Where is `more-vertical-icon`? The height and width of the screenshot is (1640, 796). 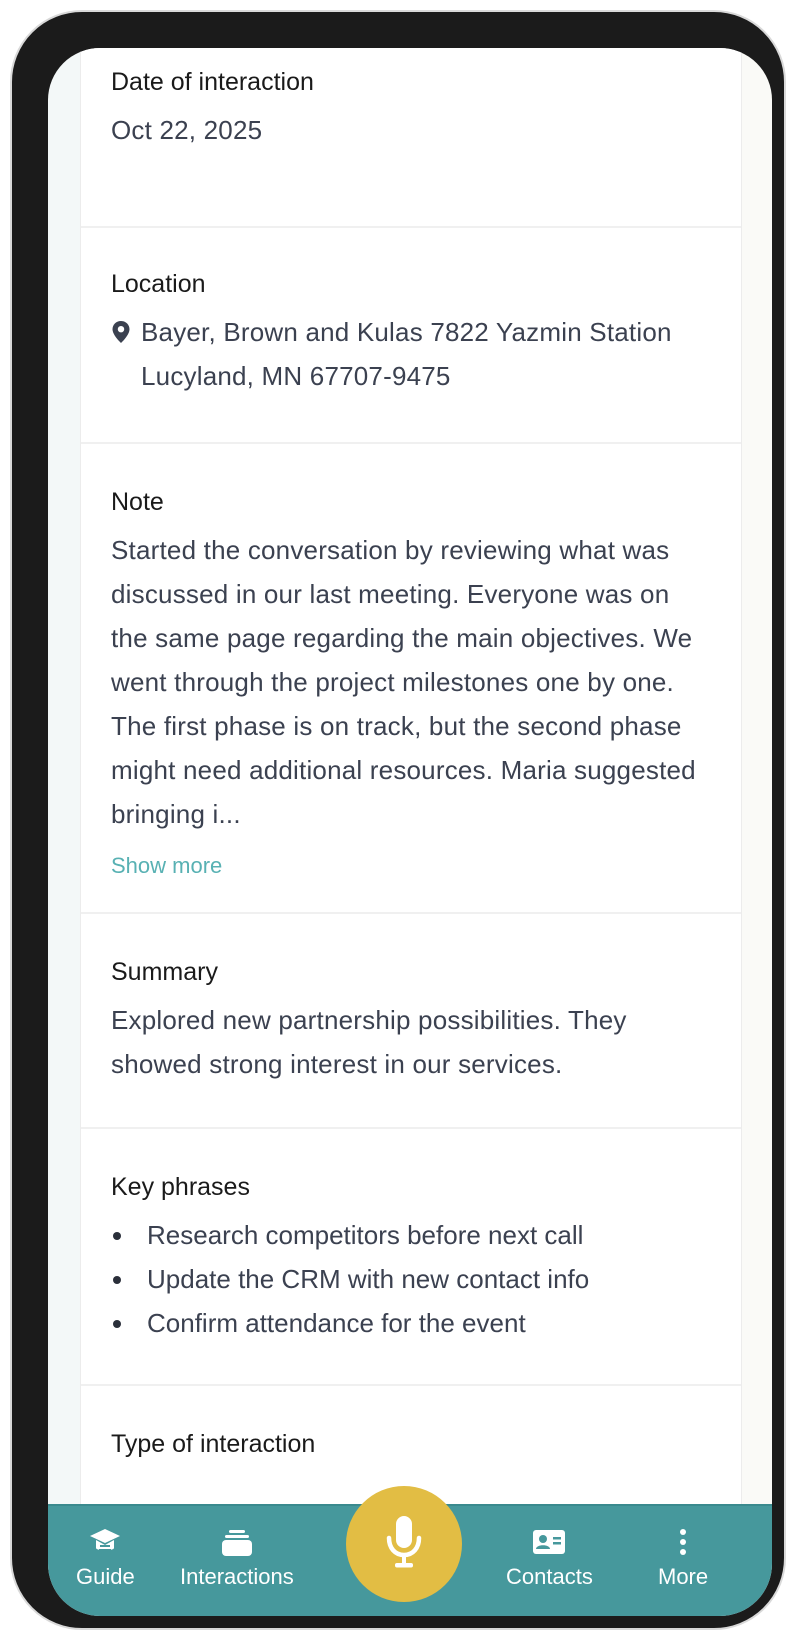
more-vertical-icon is located at coordinates (683, 1542).